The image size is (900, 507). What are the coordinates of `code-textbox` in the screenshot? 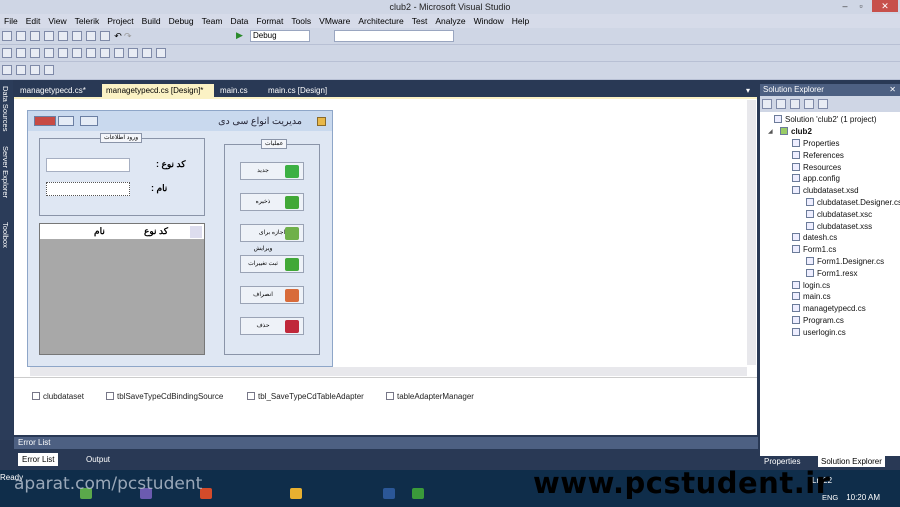 It's located at (88, 165).